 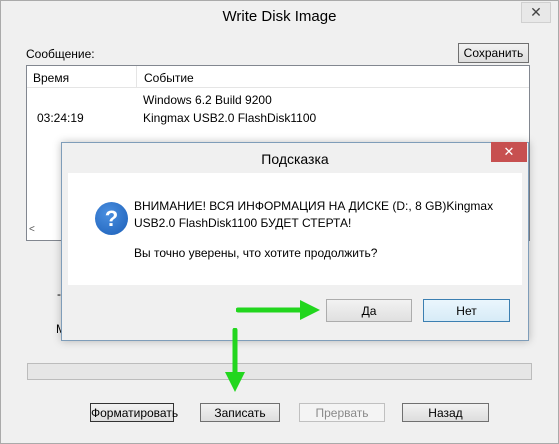 I want to click on dialog-question-text: Вы точно уверены, что хотите продолжить?, so click(x=256, y=253).